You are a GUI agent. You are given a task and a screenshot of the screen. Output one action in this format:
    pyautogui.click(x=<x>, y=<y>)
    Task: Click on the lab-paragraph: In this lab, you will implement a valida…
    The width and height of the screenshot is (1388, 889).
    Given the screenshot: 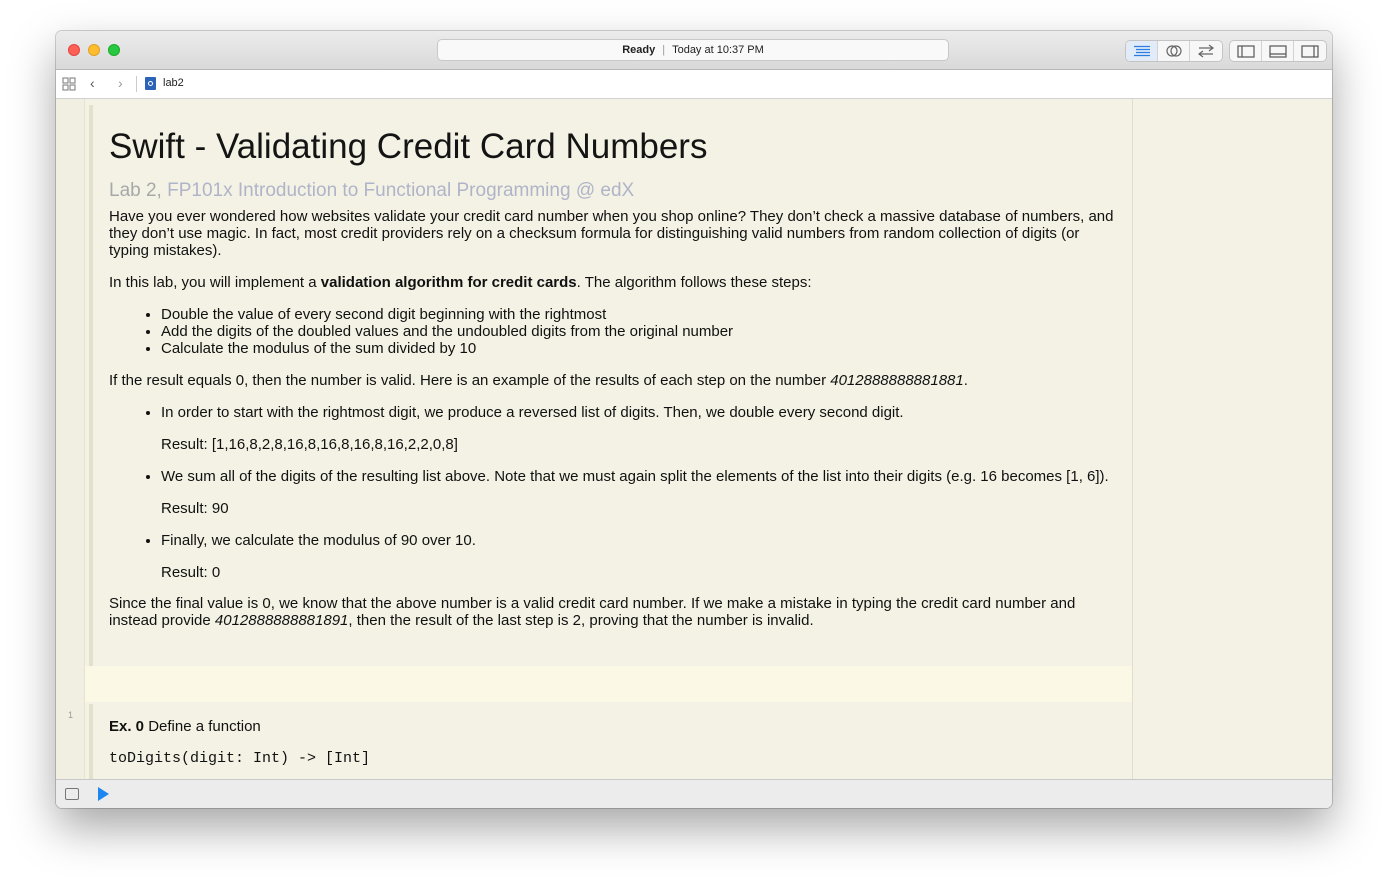 What is the action you would take?
    pyautogui.click(x=617, y=282)
    